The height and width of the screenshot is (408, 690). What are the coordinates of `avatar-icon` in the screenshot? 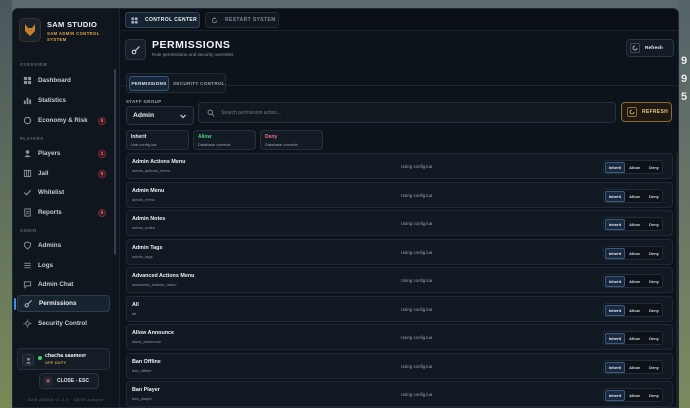 It's located at (28, 360).